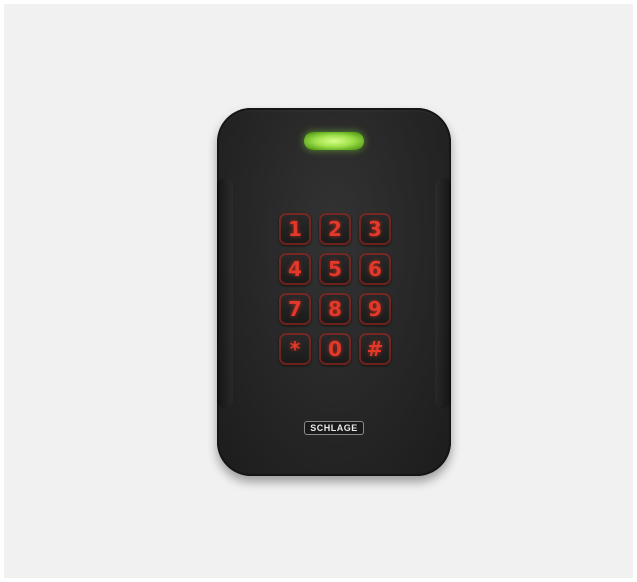  Describe the element at coordinates (443, 293) in the screenshot. I see `reader-right-edge` at that location.